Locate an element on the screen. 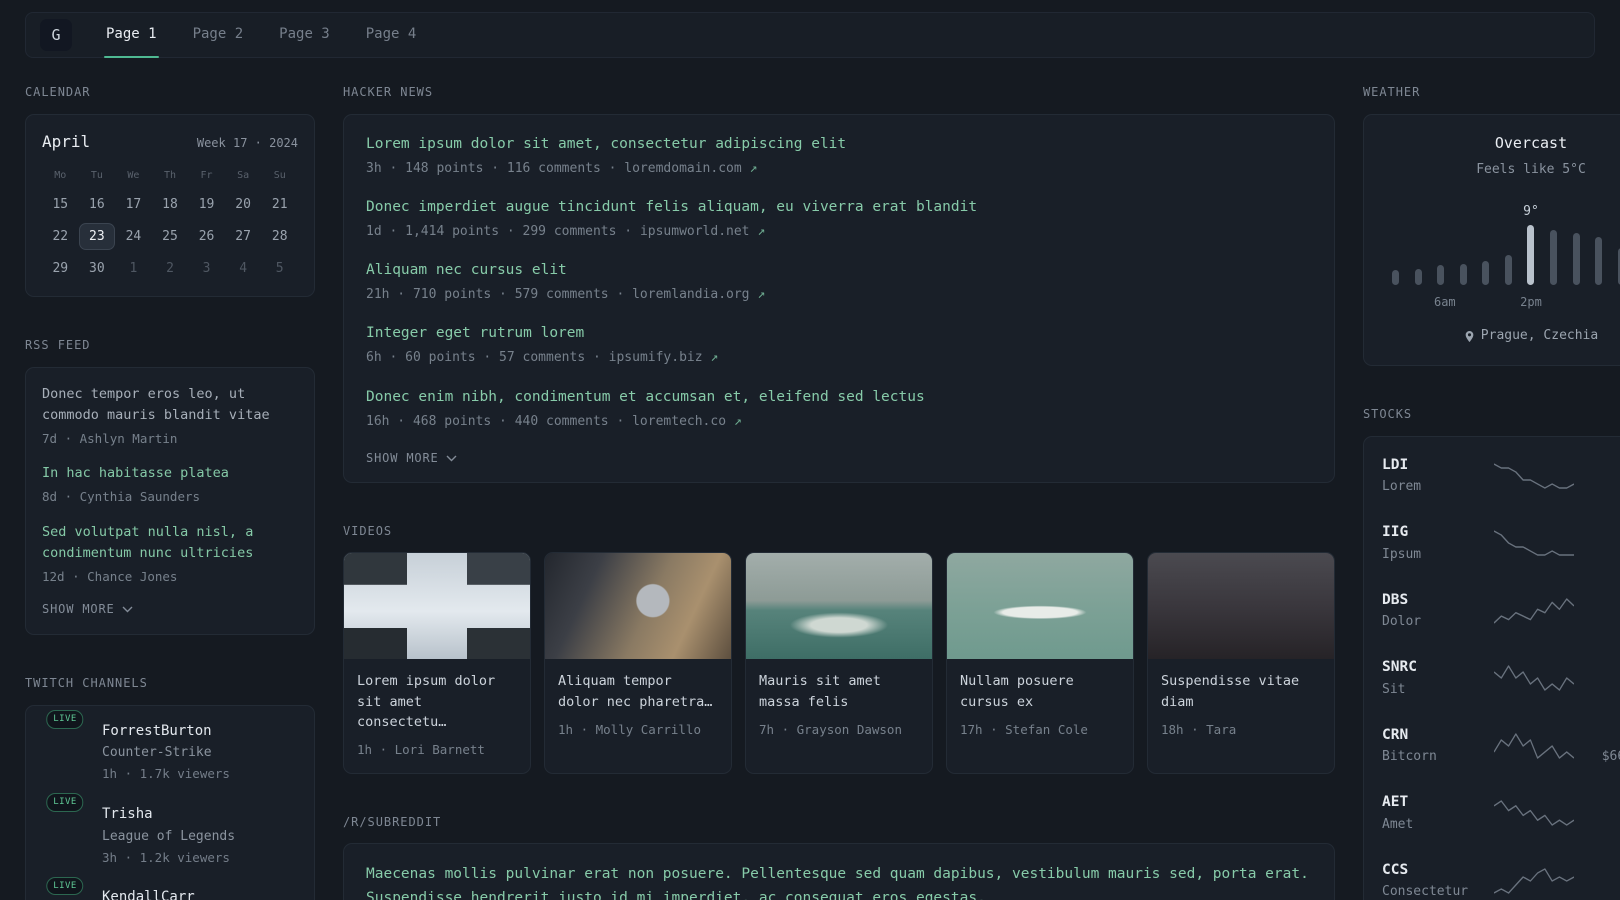 The width and height of the screenshot is (1620, 900). stock-price: $165.84 is located at coordinates (1602, 891).